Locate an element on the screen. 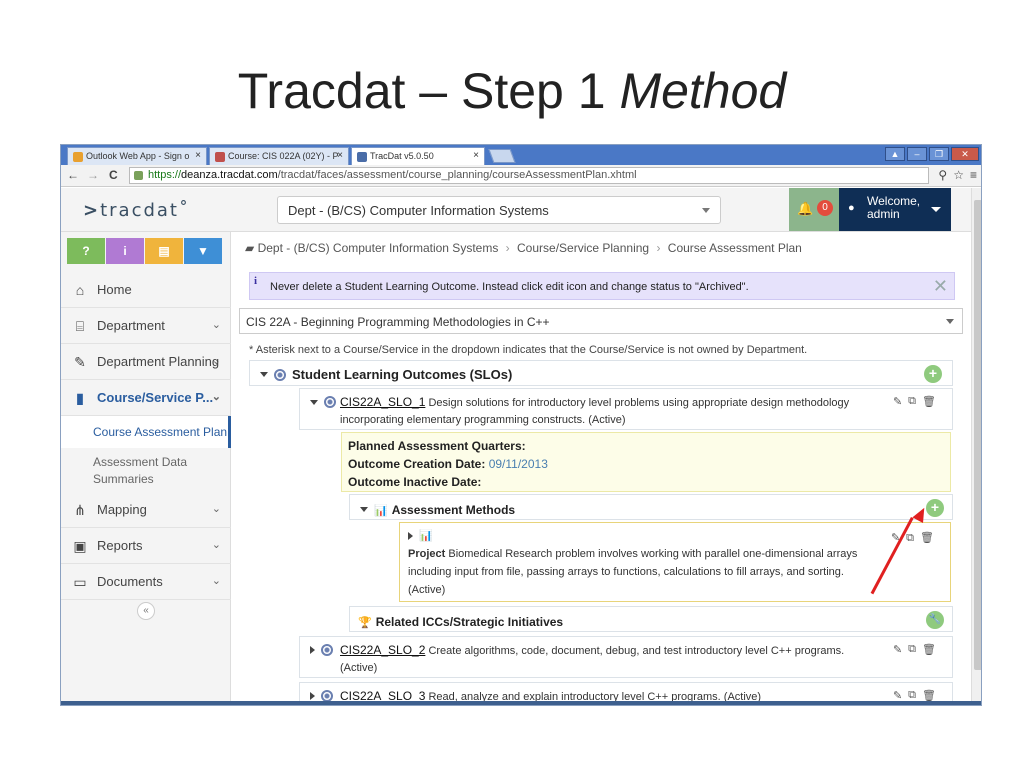 The height and width of the screenshot is (768, 1024). sidebar-item-department-planning: ✎ Department Planning ⌄ is located at coordinates (146, 362).